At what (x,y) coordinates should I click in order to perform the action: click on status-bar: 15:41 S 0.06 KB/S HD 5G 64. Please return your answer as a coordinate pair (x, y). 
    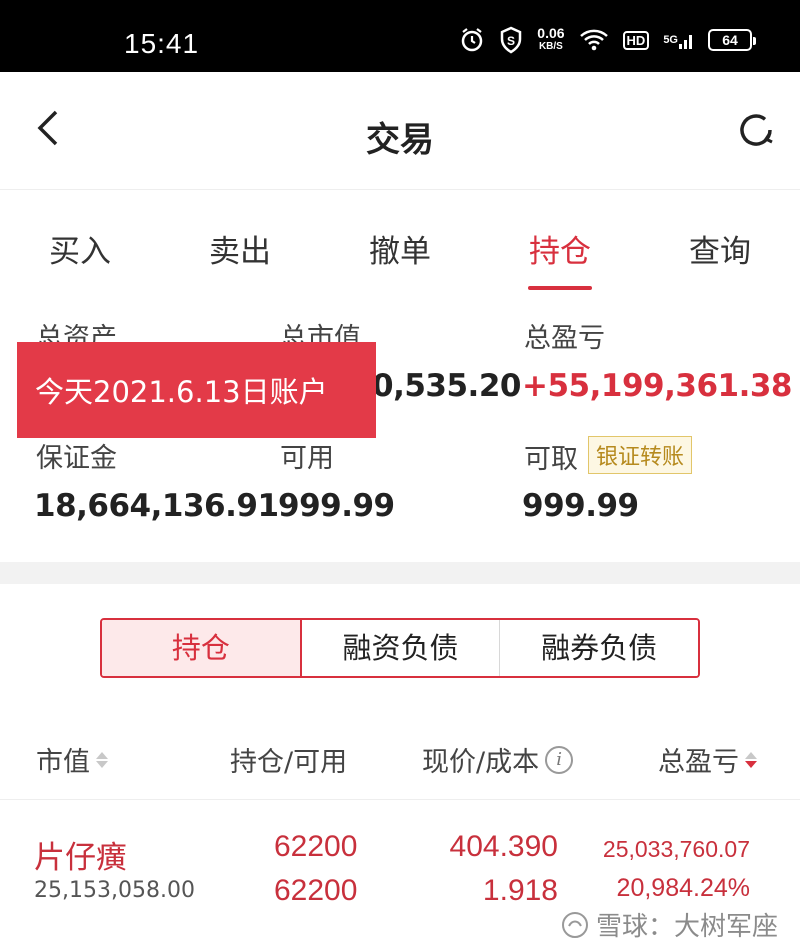
    Looking at the image, I should click on (400, 36).